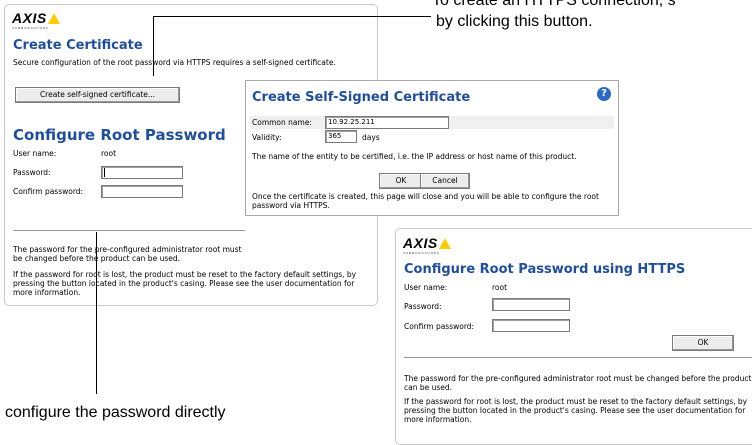 This screenshot has height=445, width=752. What do you see at coordinates (292, 16) in the screenshot?
I see `leader-line-top-horizontal` at bounding box center [292, 16].